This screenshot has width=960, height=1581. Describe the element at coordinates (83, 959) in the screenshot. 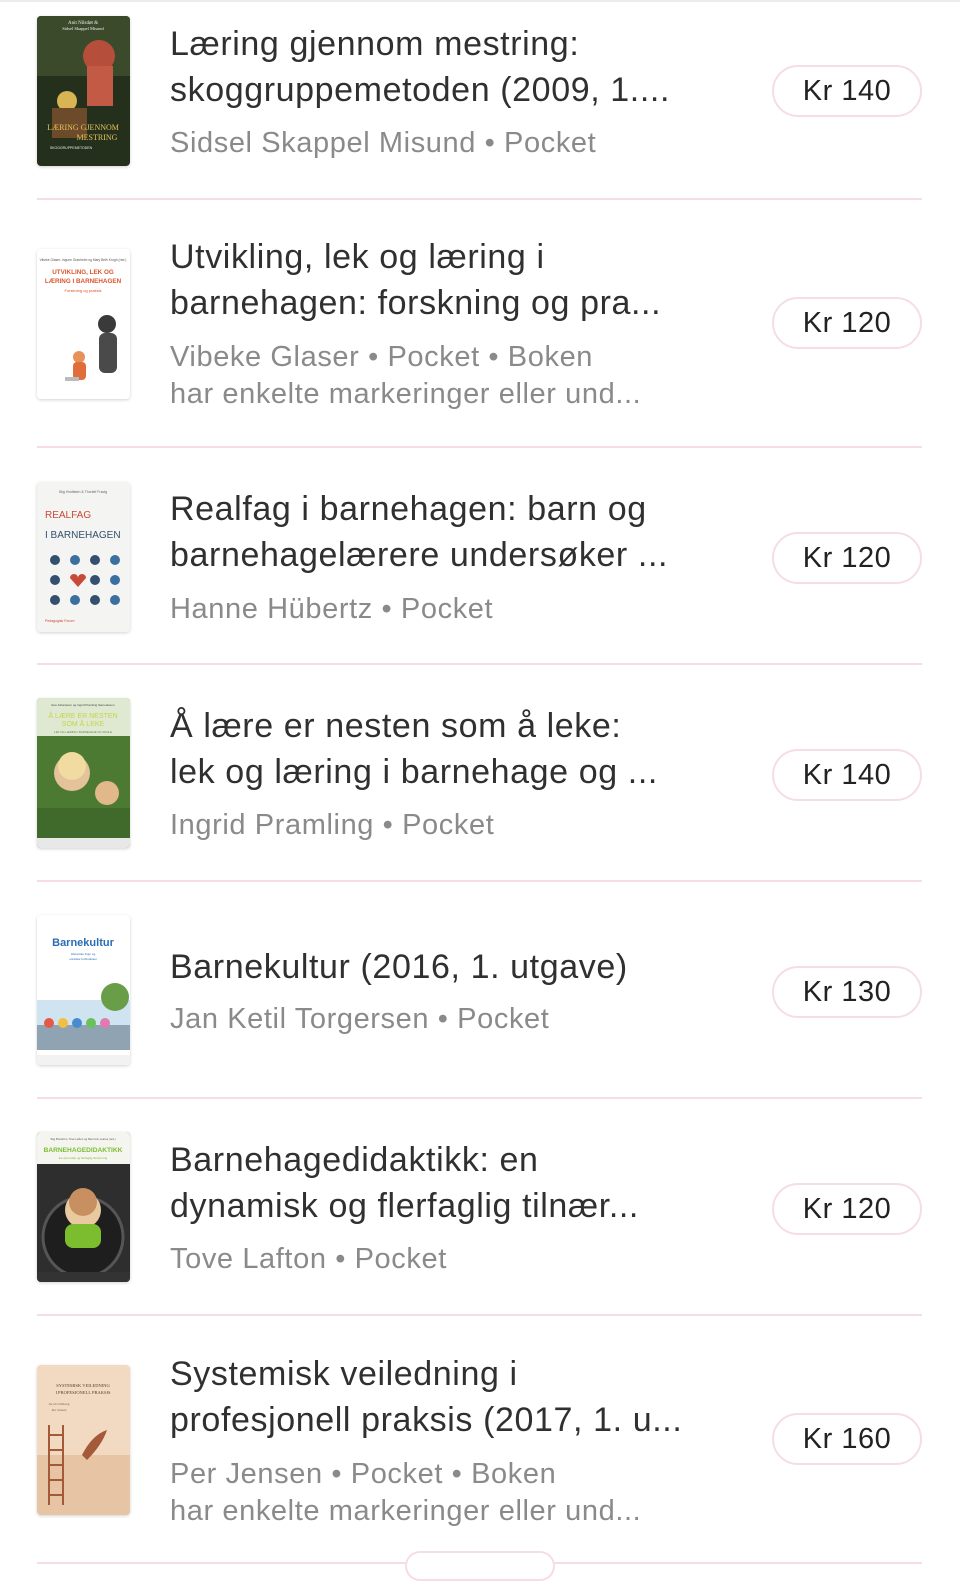

I see `cover-text: nordiske forbindelser` at that location.